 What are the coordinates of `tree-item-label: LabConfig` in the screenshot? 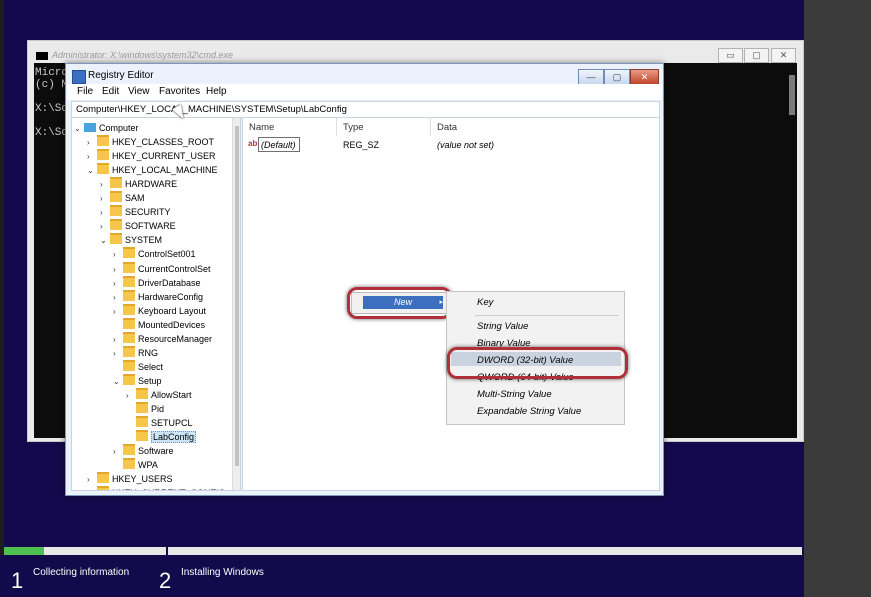 It's located at (174, 437).